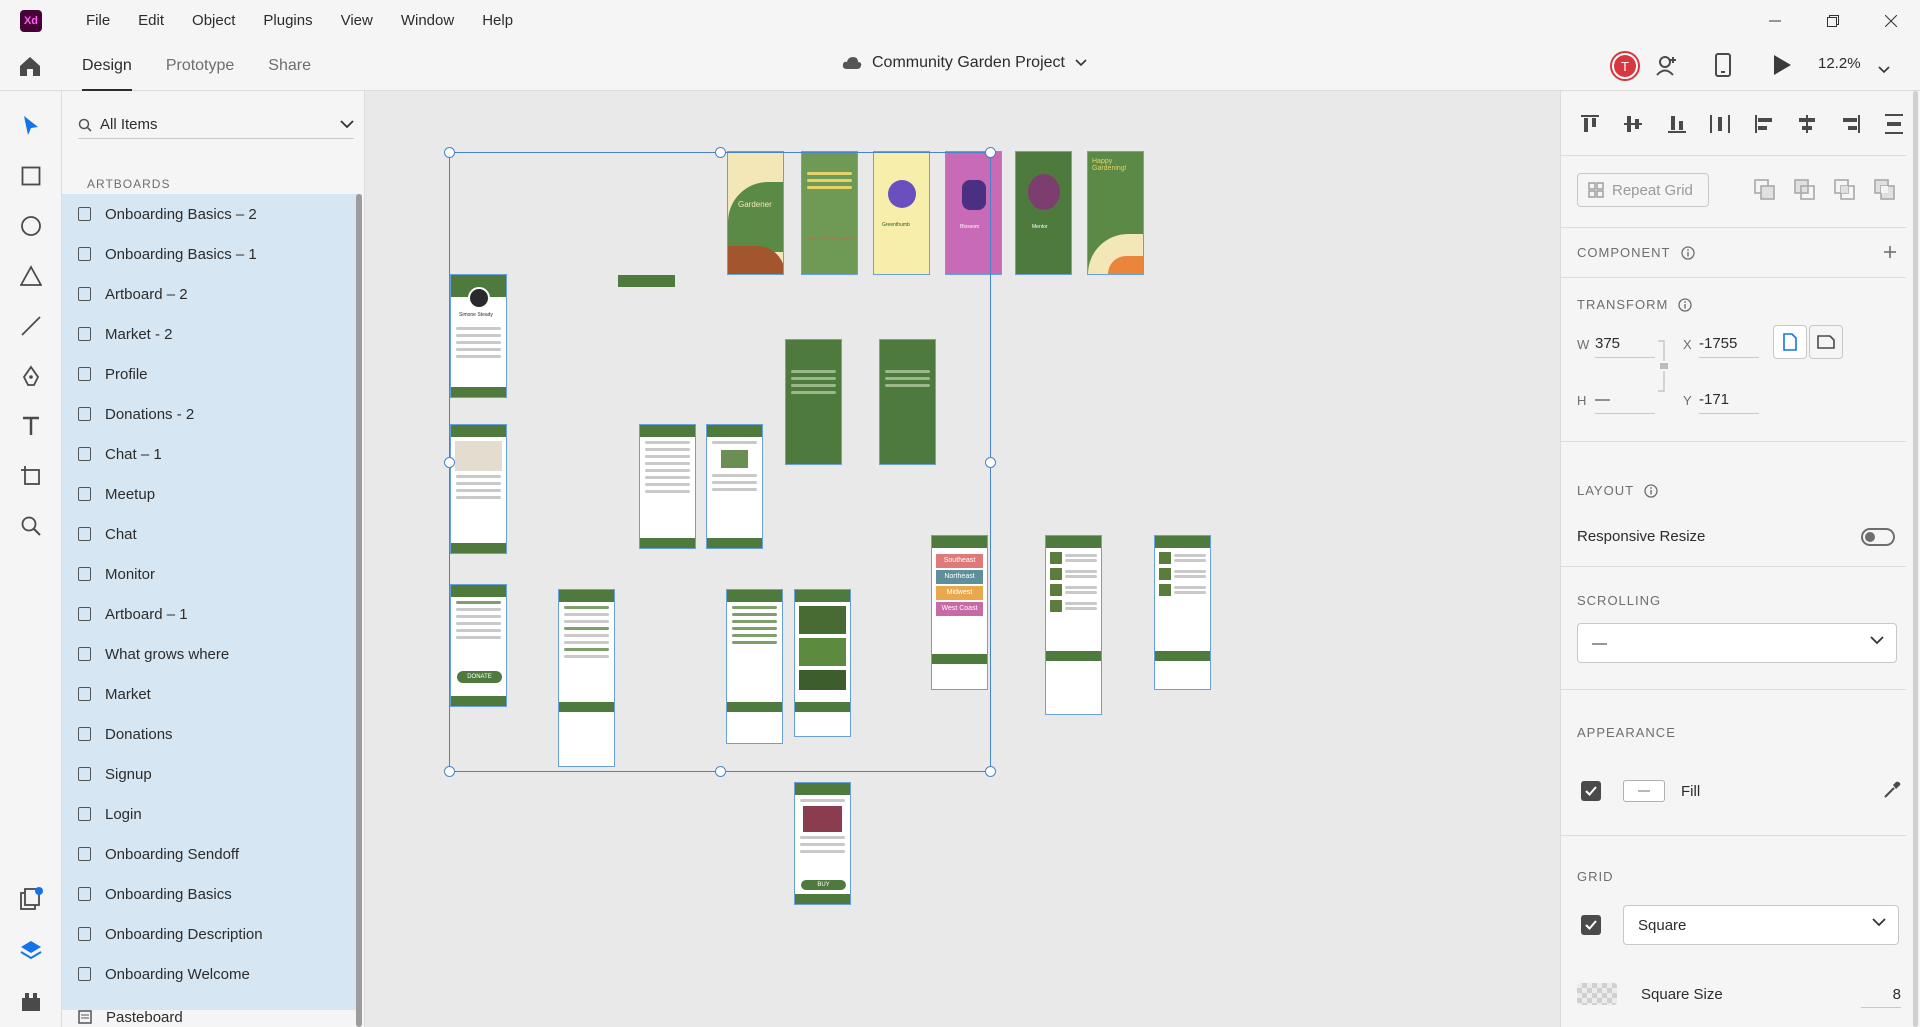 This screenshot has height=1027, width=1920. What do you see at coordinates (1782, 67) in the screenshot?
I see `play-preview-button` at bounding box center [1782, 67].